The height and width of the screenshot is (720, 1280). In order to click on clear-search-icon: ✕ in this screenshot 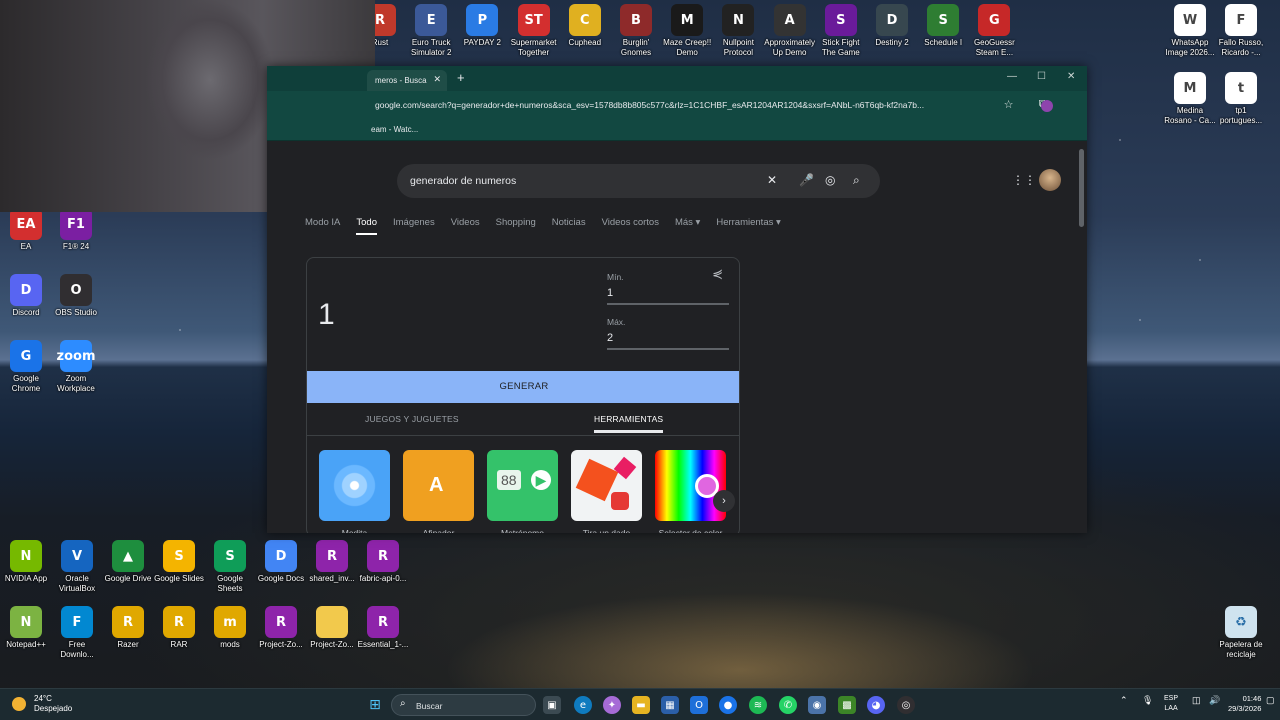, I will do `click(772, 180)`.